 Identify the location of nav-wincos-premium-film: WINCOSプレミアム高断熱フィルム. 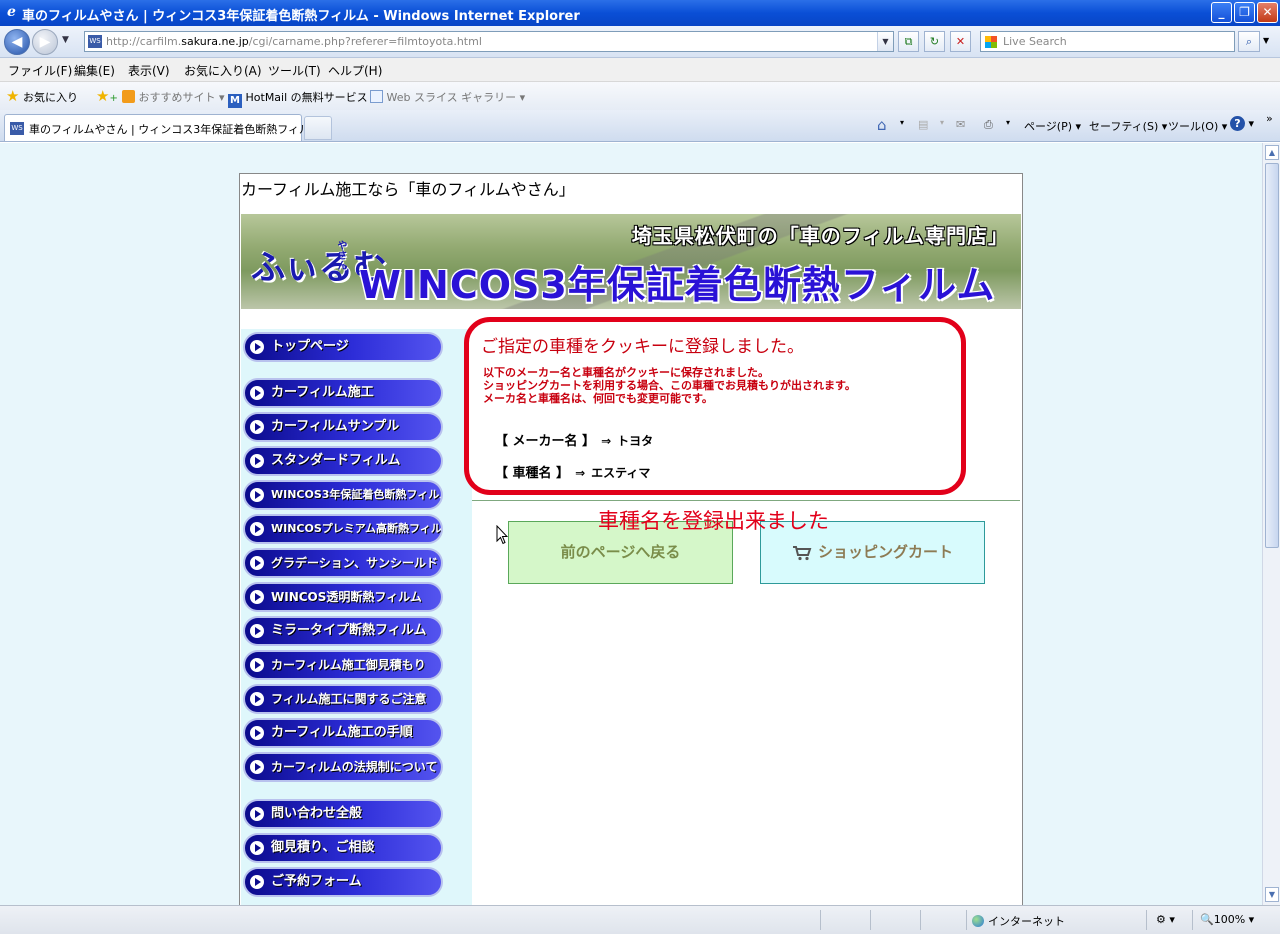
(343, 529).